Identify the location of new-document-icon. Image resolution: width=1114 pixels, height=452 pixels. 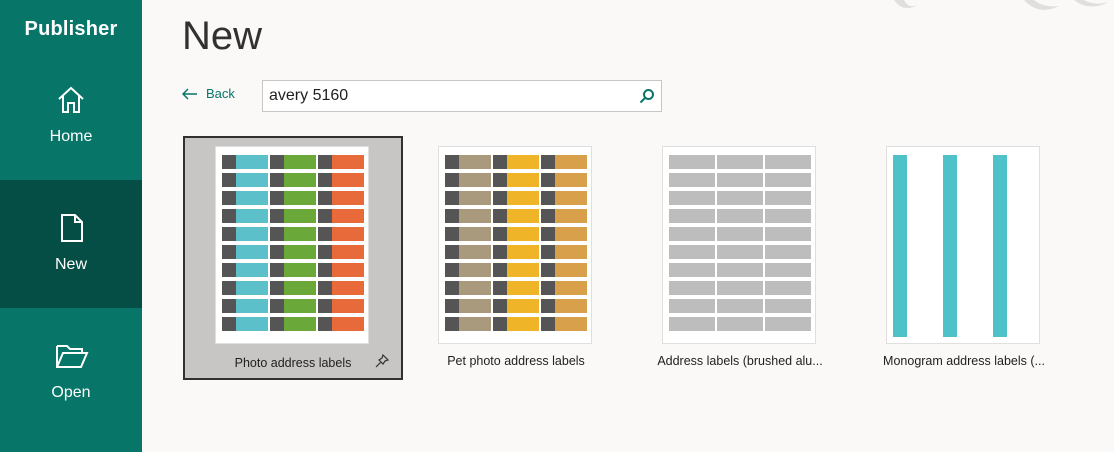
(72, 228).